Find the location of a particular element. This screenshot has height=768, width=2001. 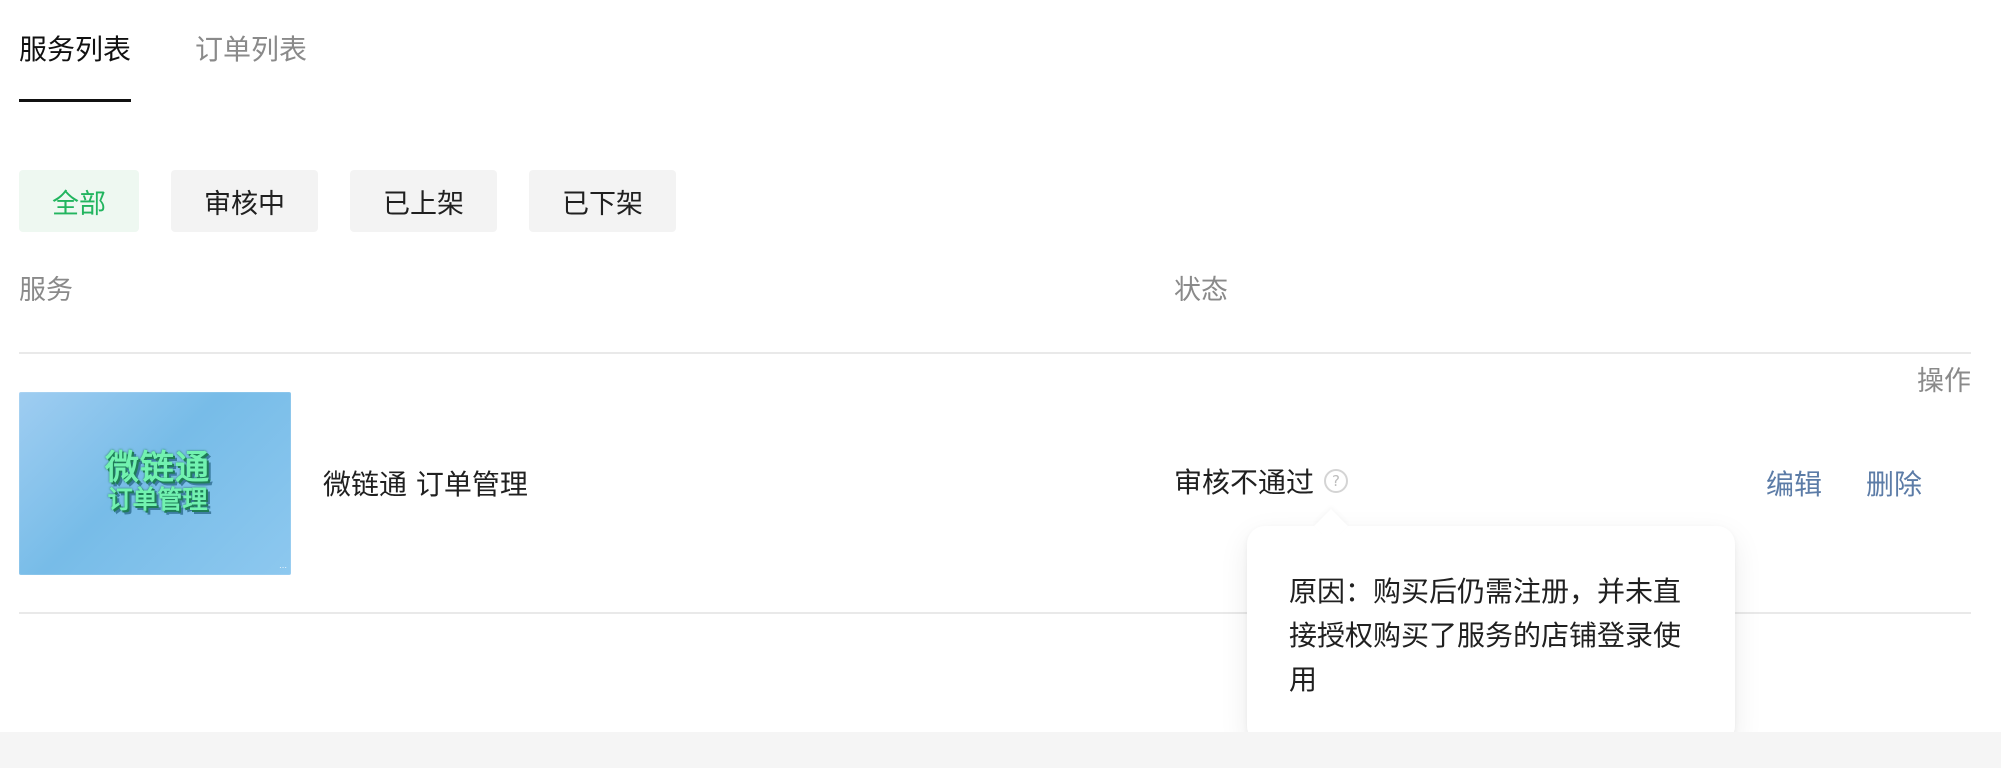

status-cell: 审核不通过 ? is located at coordinates (1261, 481).